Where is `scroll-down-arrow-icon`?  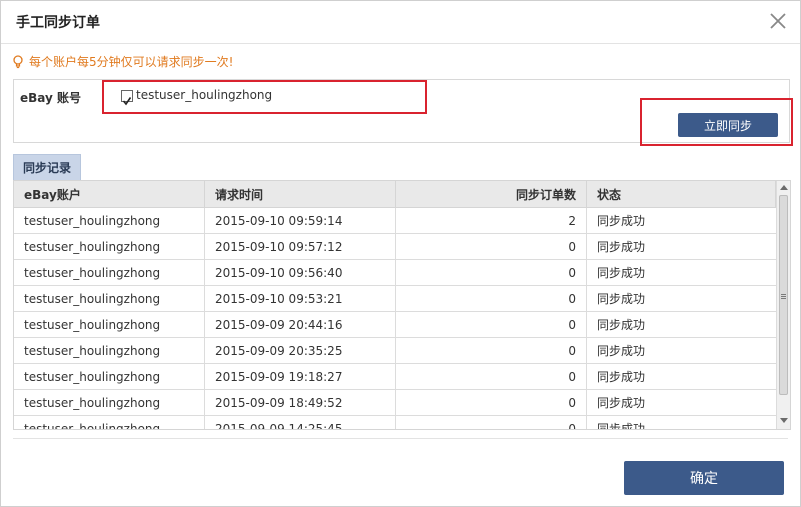
scroll-down-arrow-icon is located at coordinates (784, 420).